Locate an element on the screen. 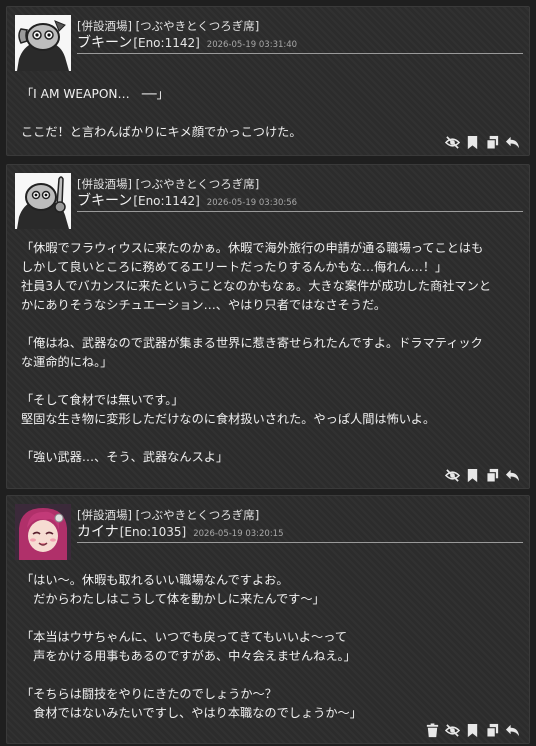 The height and width of the screenshot is (746, 536). post-line: だからわたしはこうして体を動かしに来たんです〜」 is located at coordinates (173, 599).